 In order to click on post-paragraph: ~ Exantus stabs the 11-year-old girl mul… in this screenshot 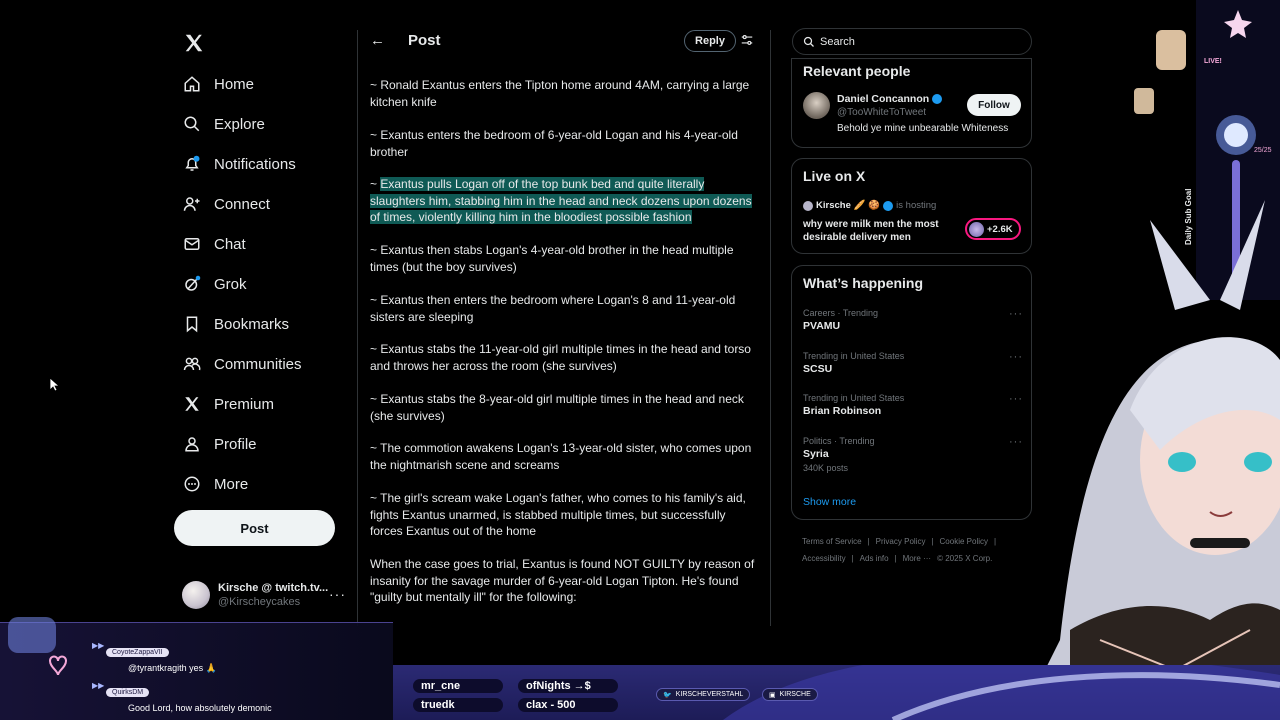, I will do `click(560, 357)`.